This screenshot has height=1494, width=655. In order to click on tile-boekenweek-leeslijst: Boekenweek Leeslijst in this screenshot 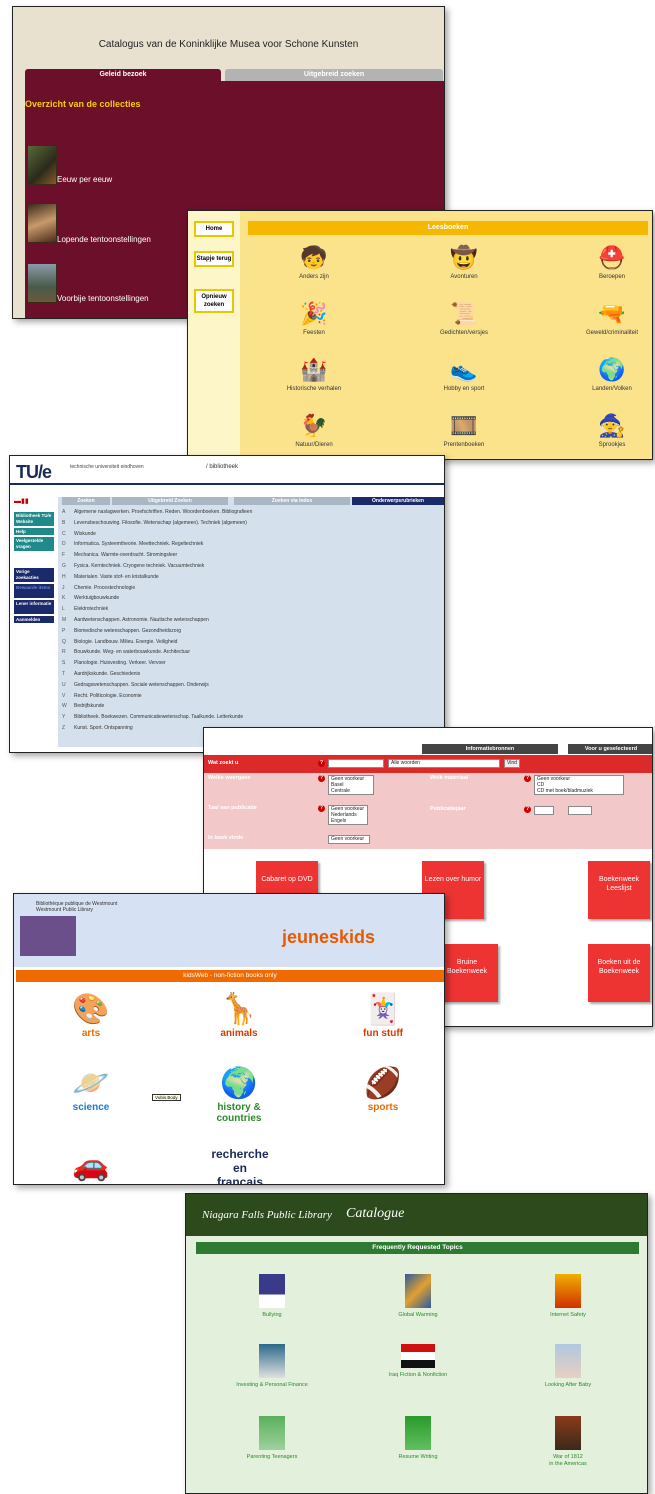, I will do `click(619, 890)`.